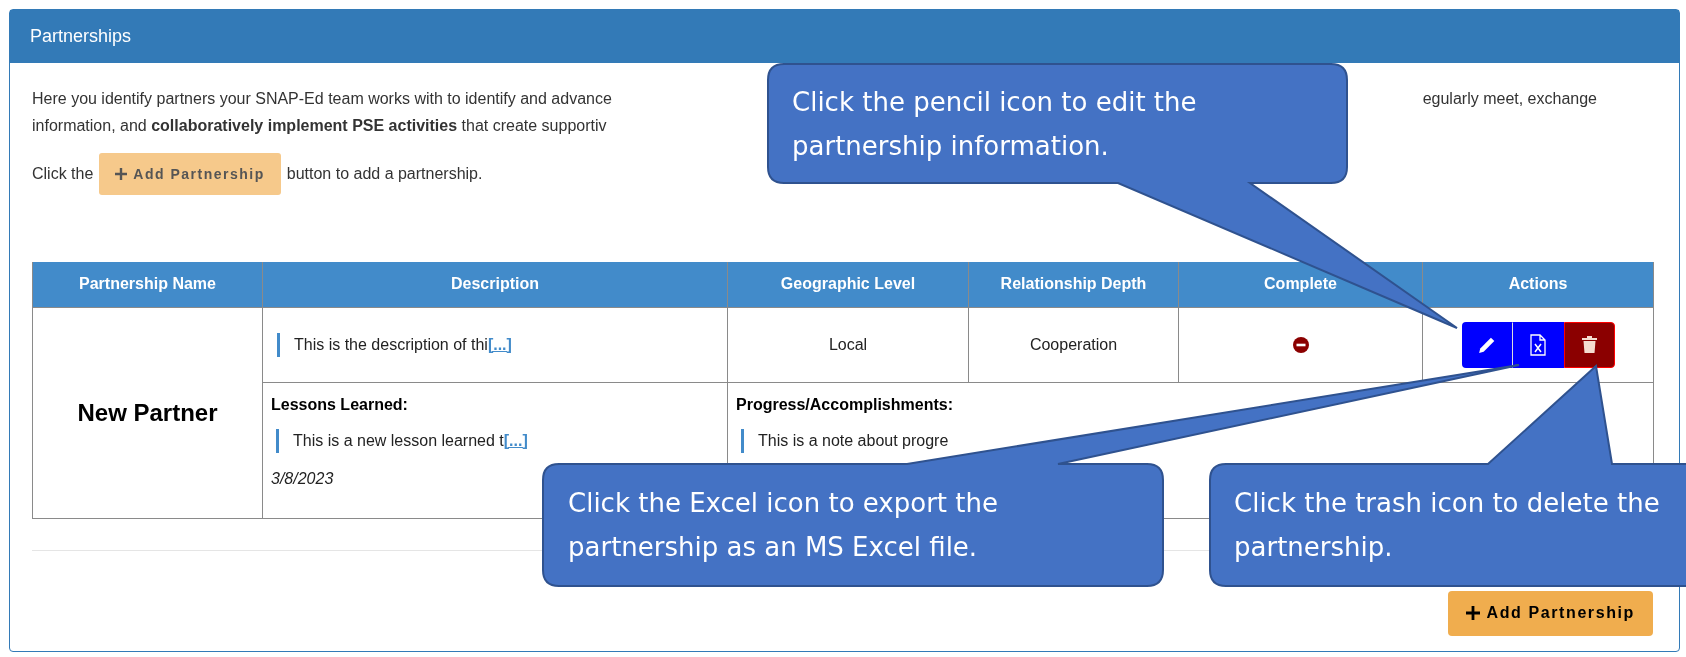  What do you see at coordinates (1538, 284) in the screenshot?
I see `column-header: Actions` at bounding box center [1538, 284].